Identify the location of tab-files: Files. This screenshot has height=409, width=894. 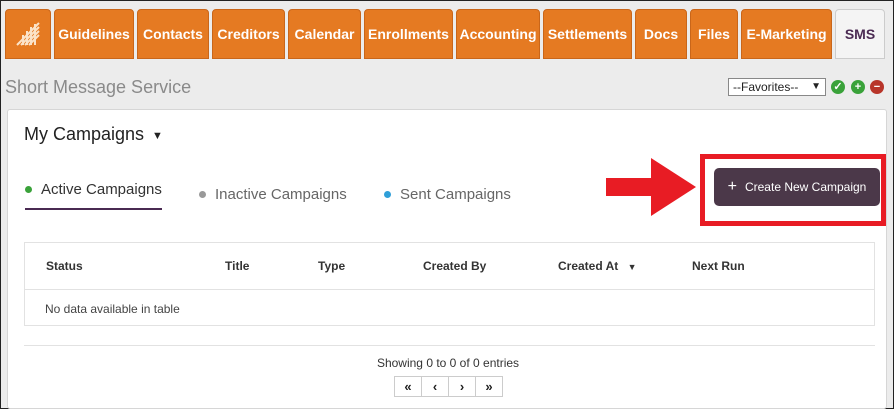
(714, 34).